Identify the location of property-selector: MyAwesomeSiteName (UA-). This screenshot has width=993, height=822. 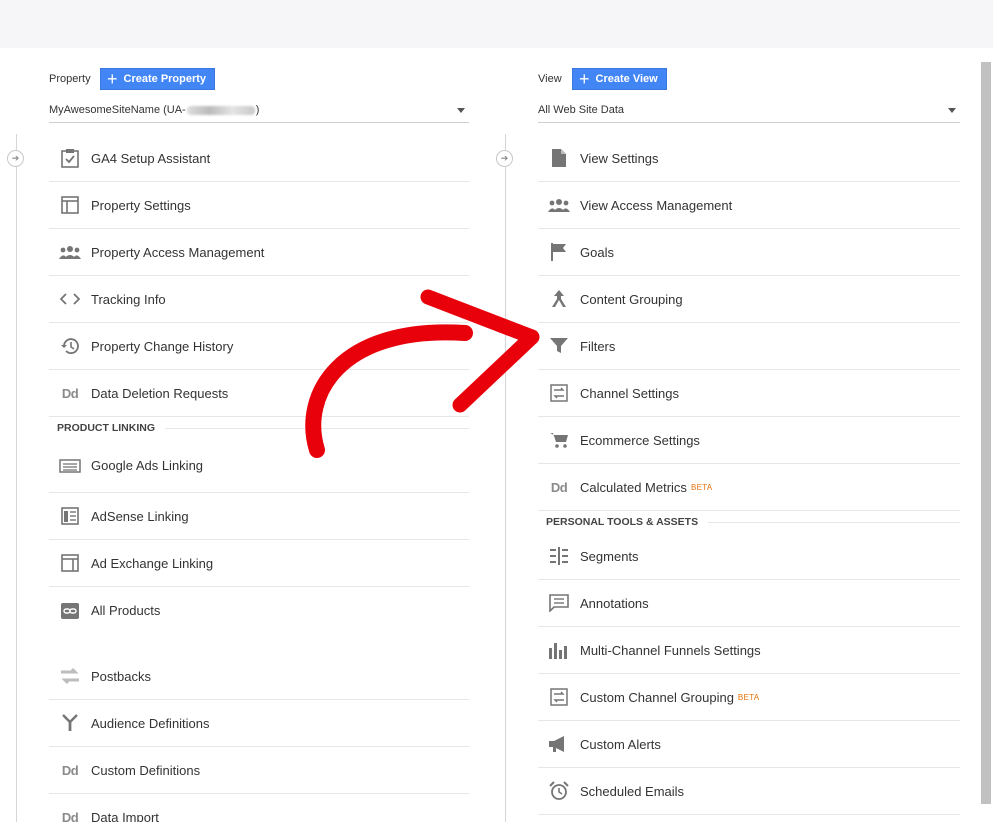
(259, 110).